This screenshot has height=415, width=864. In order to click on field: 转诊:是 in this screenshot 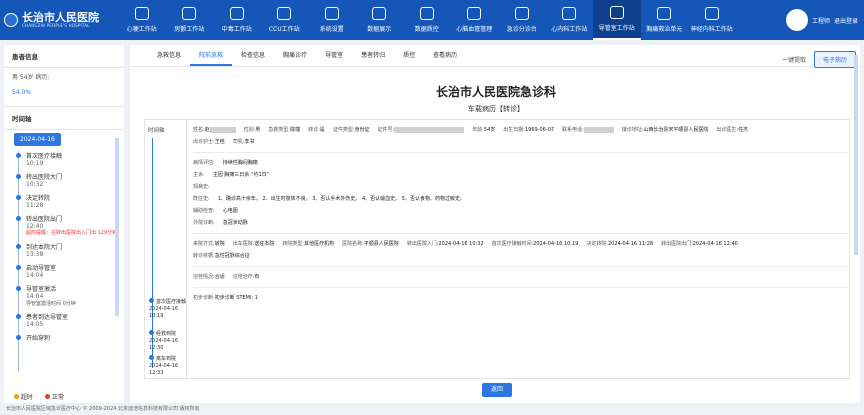, I will do `click(316, 130)`.